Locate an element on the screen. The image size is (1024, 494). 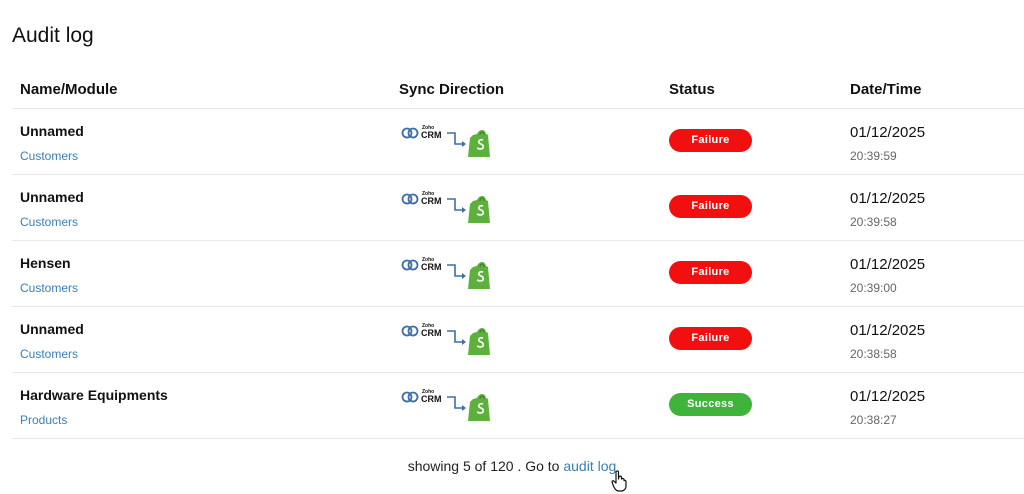
date-cell: 01/12/2025 20:39:58 is located at coordinates (887, 209).